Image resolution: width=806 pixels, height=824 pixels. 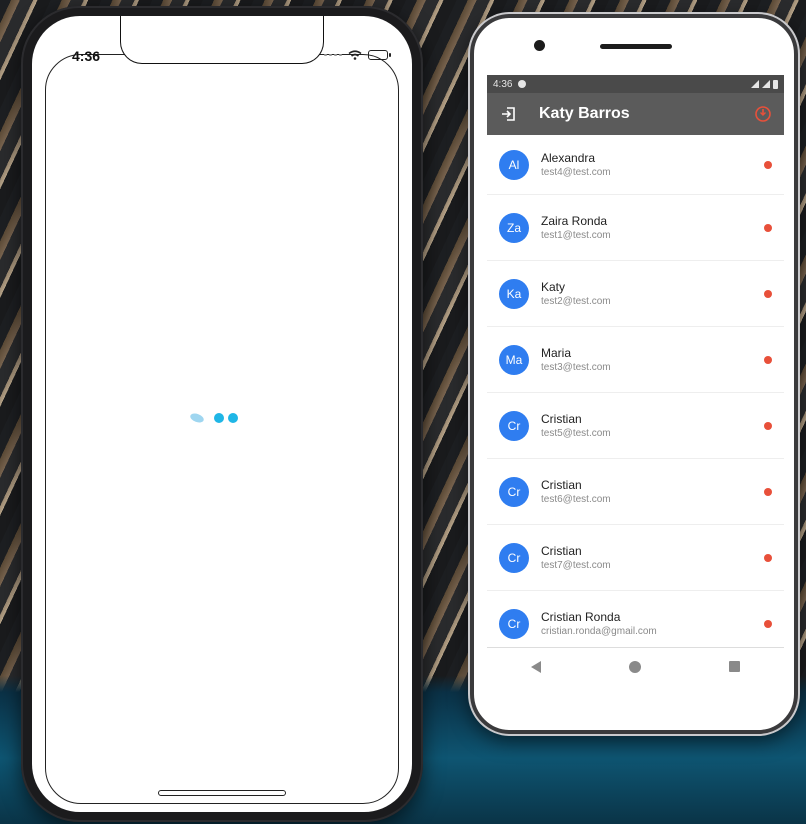 What do you see at coordinates (556, 352) in the screenshot?
I see `user-name: Maria` at bounding box center [556, 352].